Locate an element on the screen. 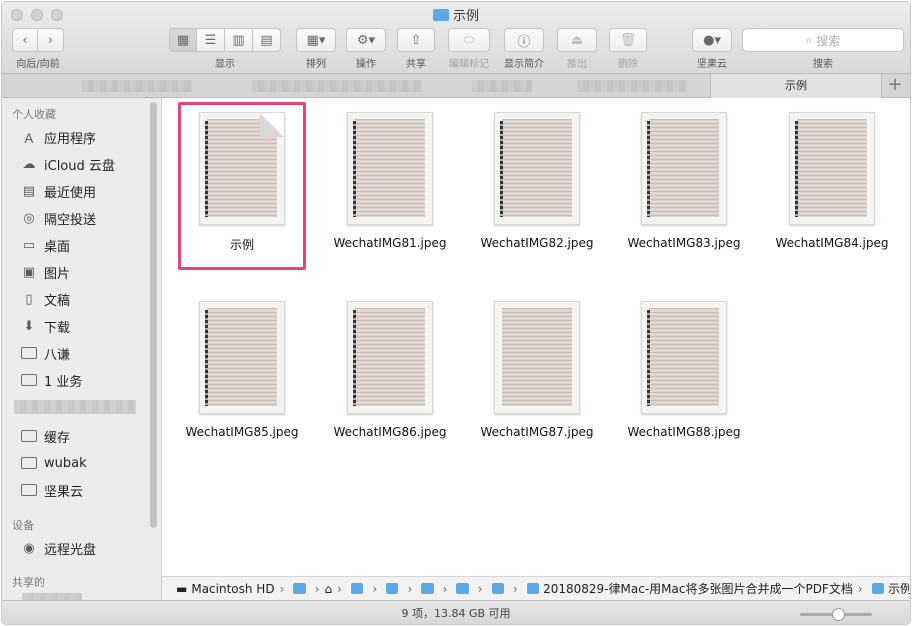  file-item: WechatIMG87.jpeg is located at coordinates (537, 376).